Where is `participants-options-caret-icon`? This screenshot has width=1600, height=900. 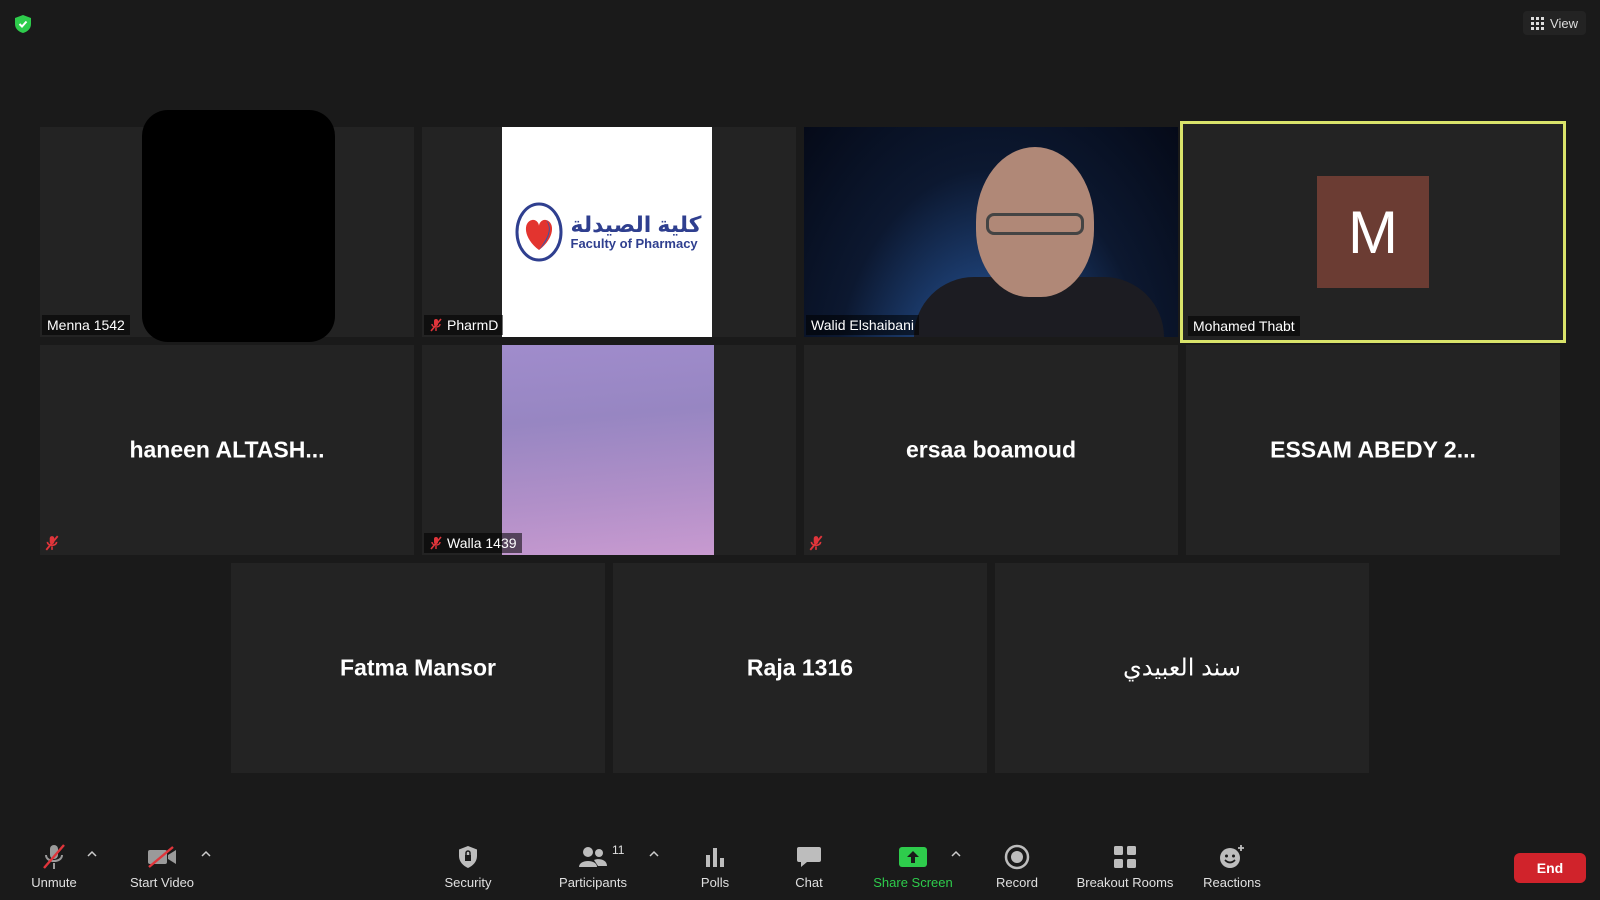
participants-options-caret-icon is located at coordinates (654, 854).